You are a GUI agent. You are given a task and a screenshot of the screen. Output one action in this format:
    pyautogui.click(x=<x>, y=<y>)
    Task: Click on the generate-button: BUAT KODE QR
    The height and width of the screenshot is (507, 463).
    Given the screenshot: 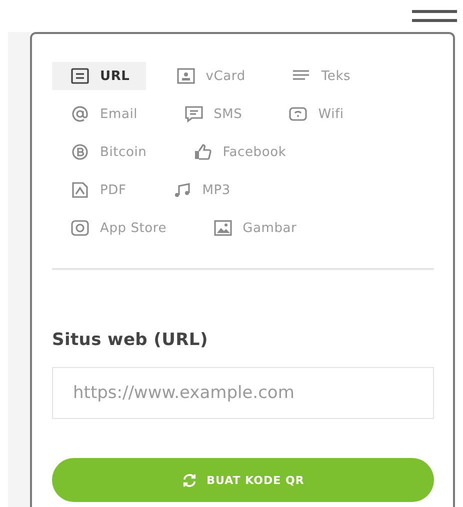 What is the action you would take?
    pyautogui.click(x=243, y=480)
    